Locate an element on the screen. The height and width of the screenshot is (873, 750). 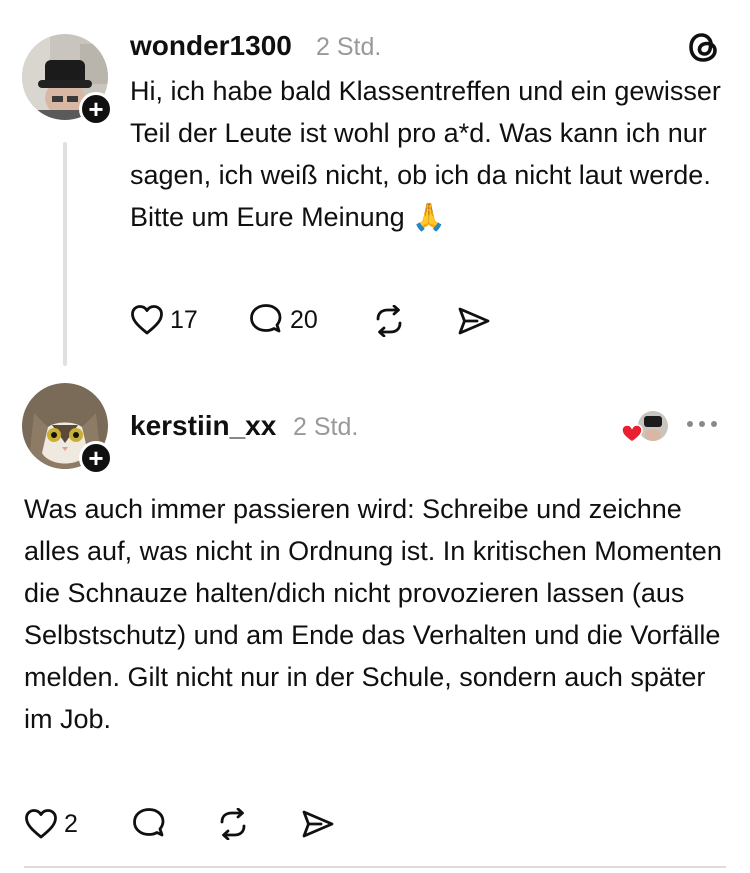
liked-by-author-indicator is located at coordinates (645, 428).